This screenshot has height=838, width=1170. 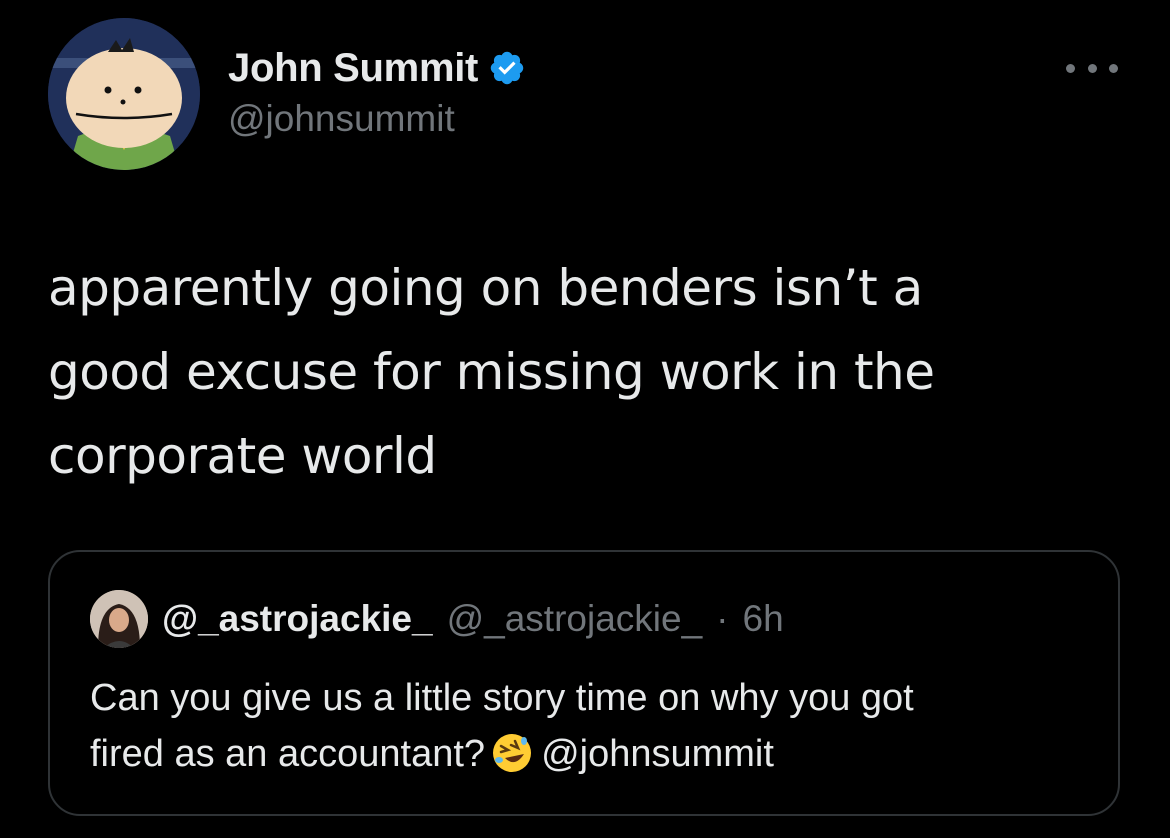 I want to click on quoted-text-line: fired as an accountant? @johnsummit, so click(x=590, y=754).